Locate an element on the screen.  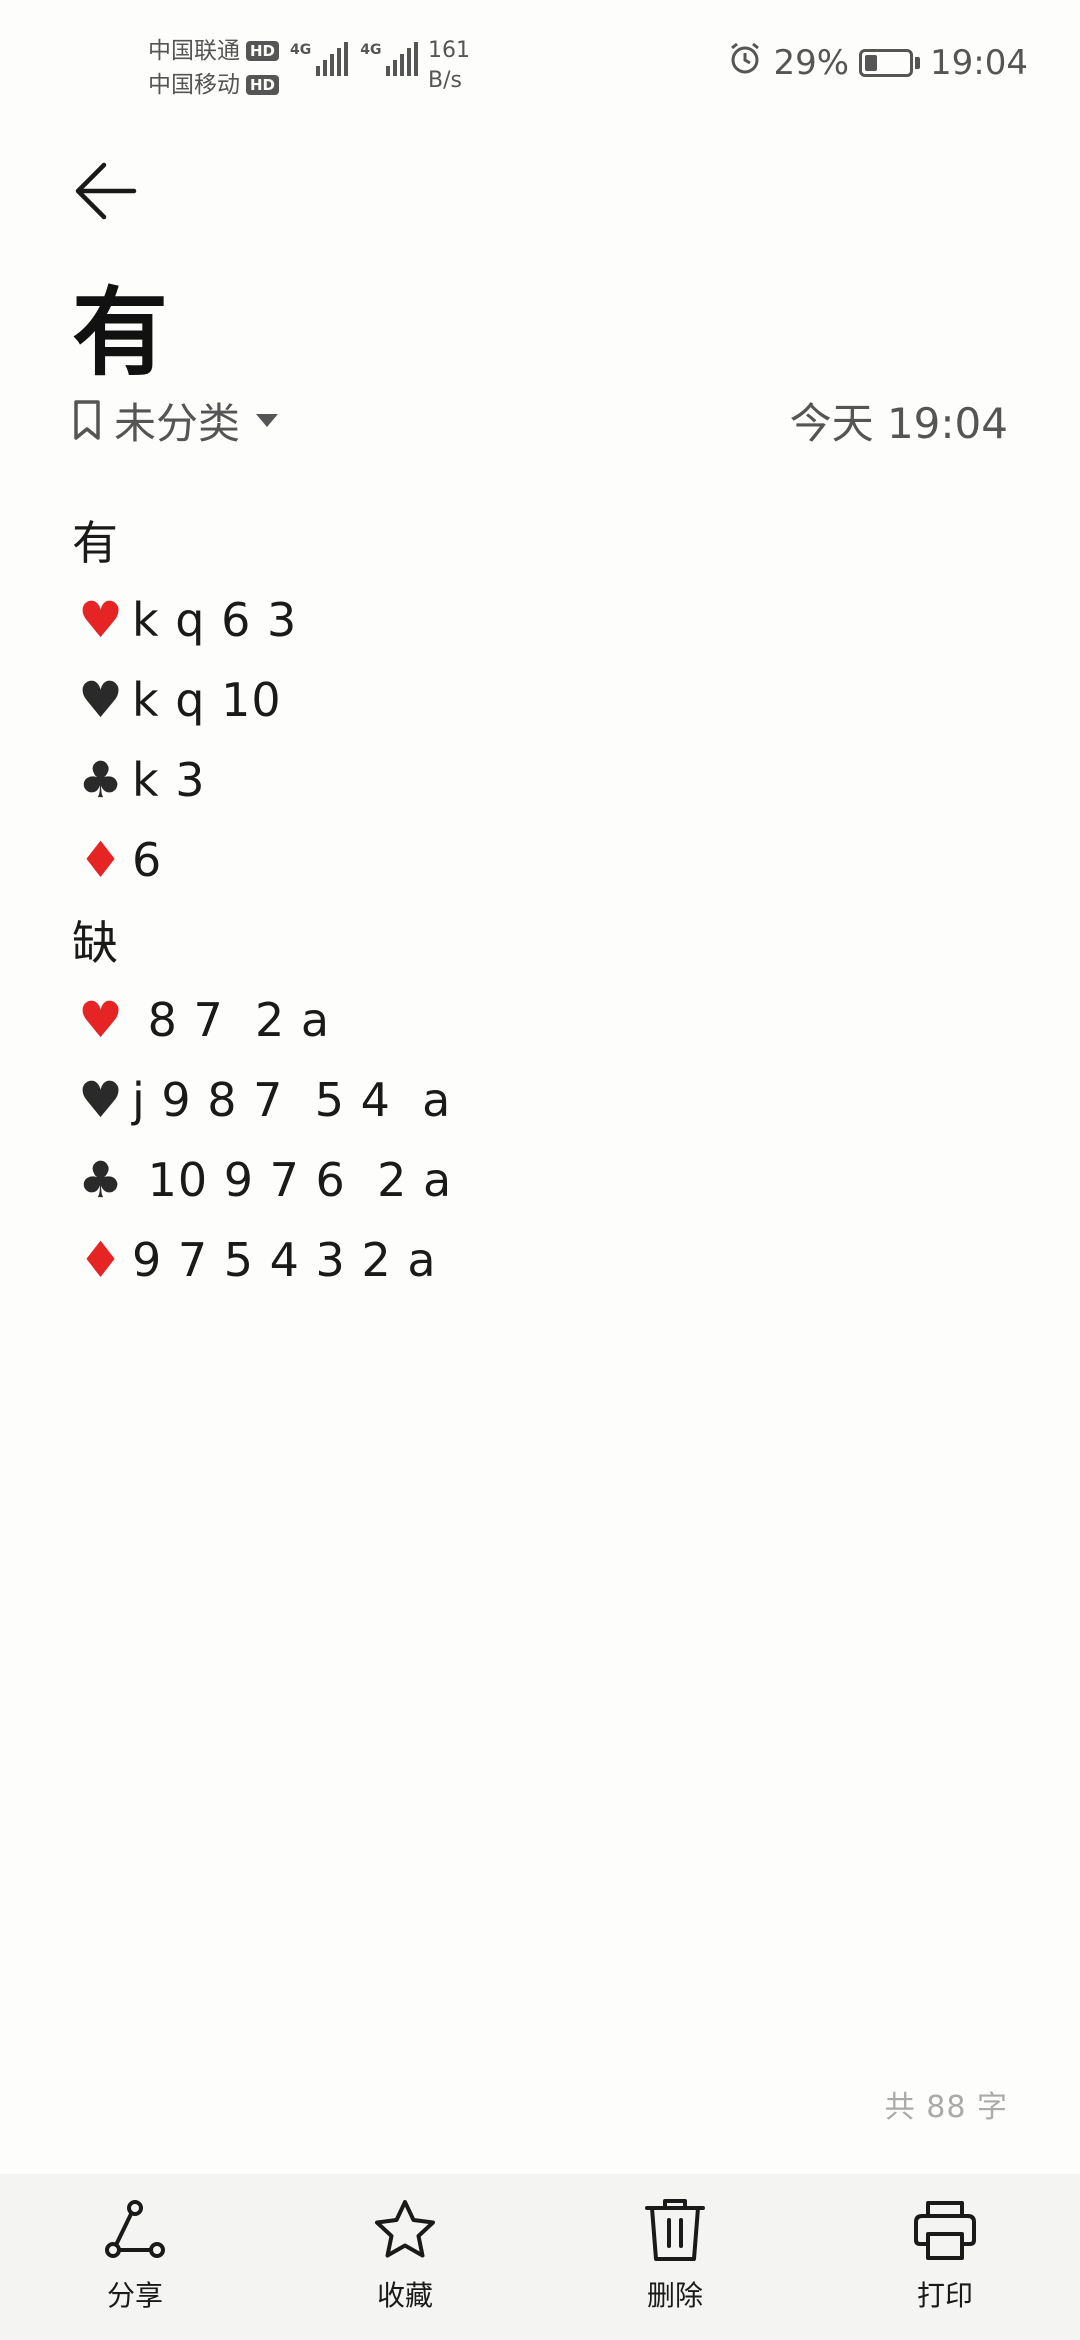
note-line: ♦ 9 7 5 4 3 2 a is located at coordinates (540, 1260).